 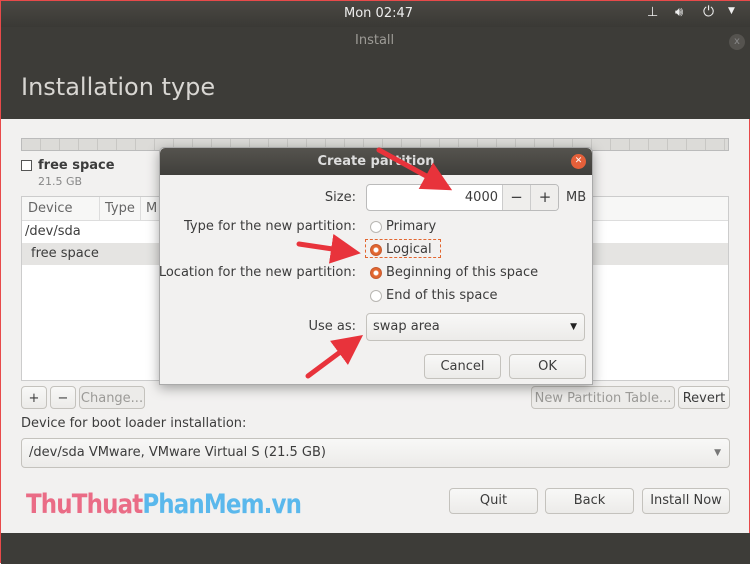 What do you see at coordinates (374, 263) in the screenshot?
I see `annotation-arrows` at bounding box center [374, 263].